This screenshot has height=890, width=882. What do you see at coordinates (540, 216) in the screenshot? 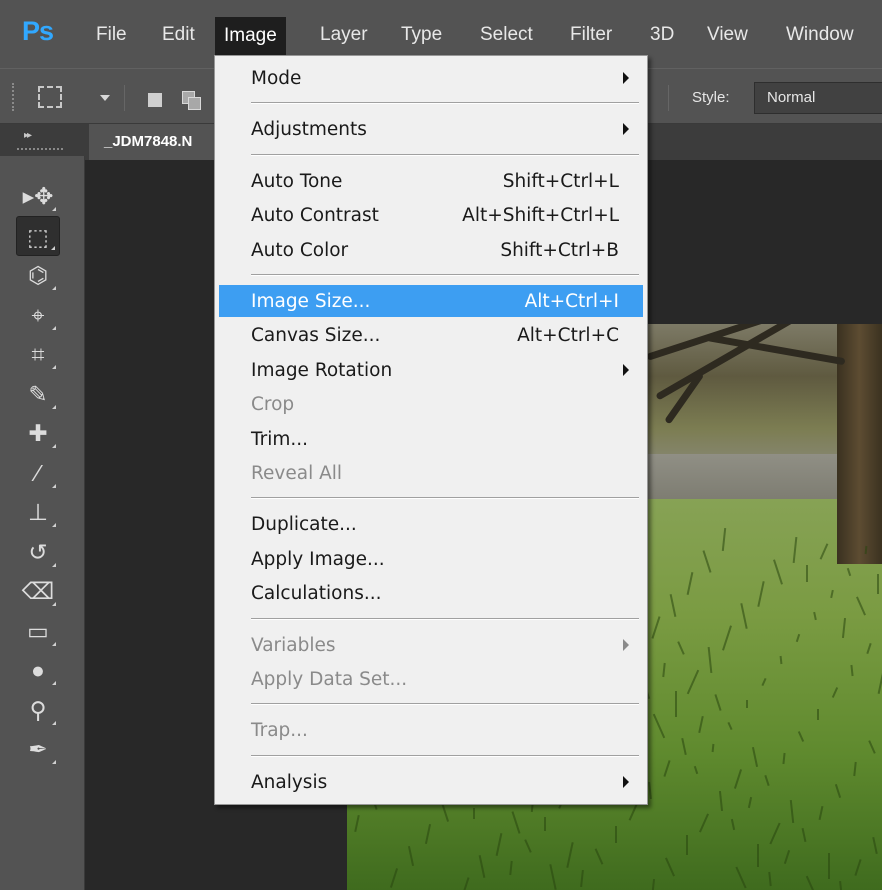
I see `menu-item-shortcut: Alt+Shift+Ctrl+L` at bounding box center [540, 216].